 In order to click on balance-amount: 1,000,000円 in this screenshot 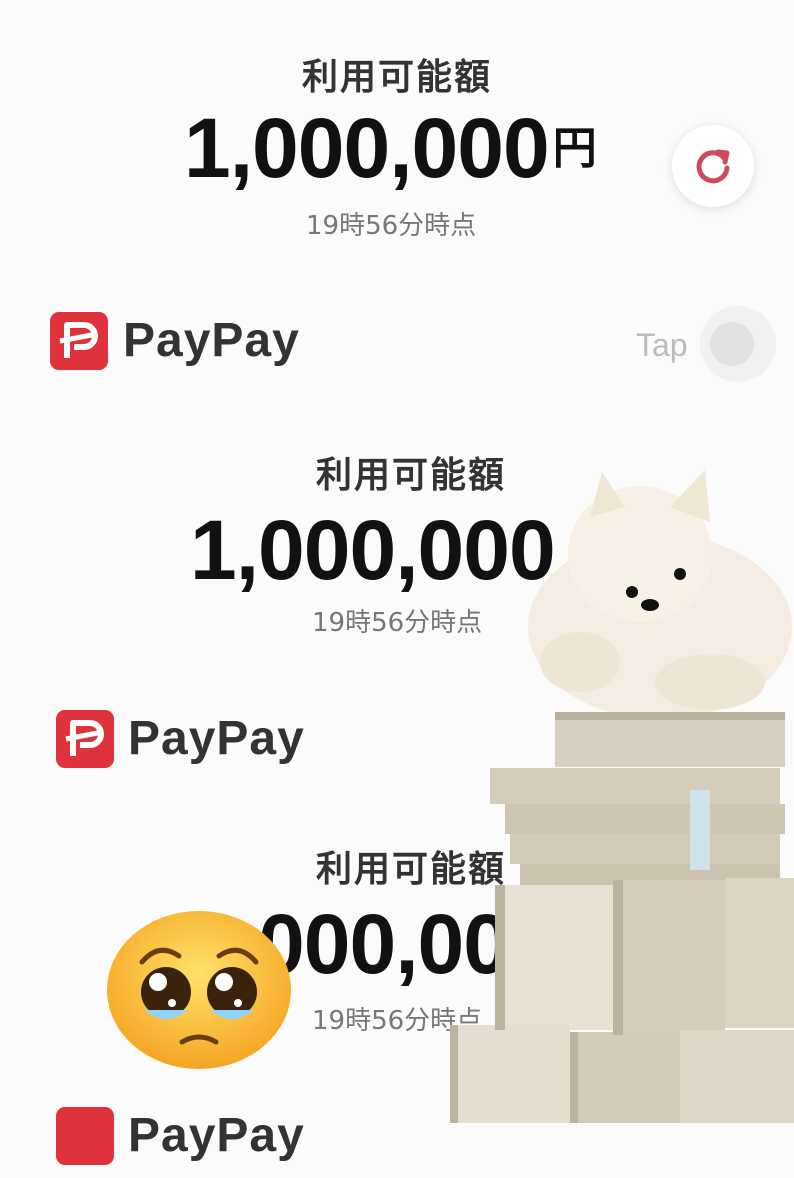, I will do `click(390, 148)`.